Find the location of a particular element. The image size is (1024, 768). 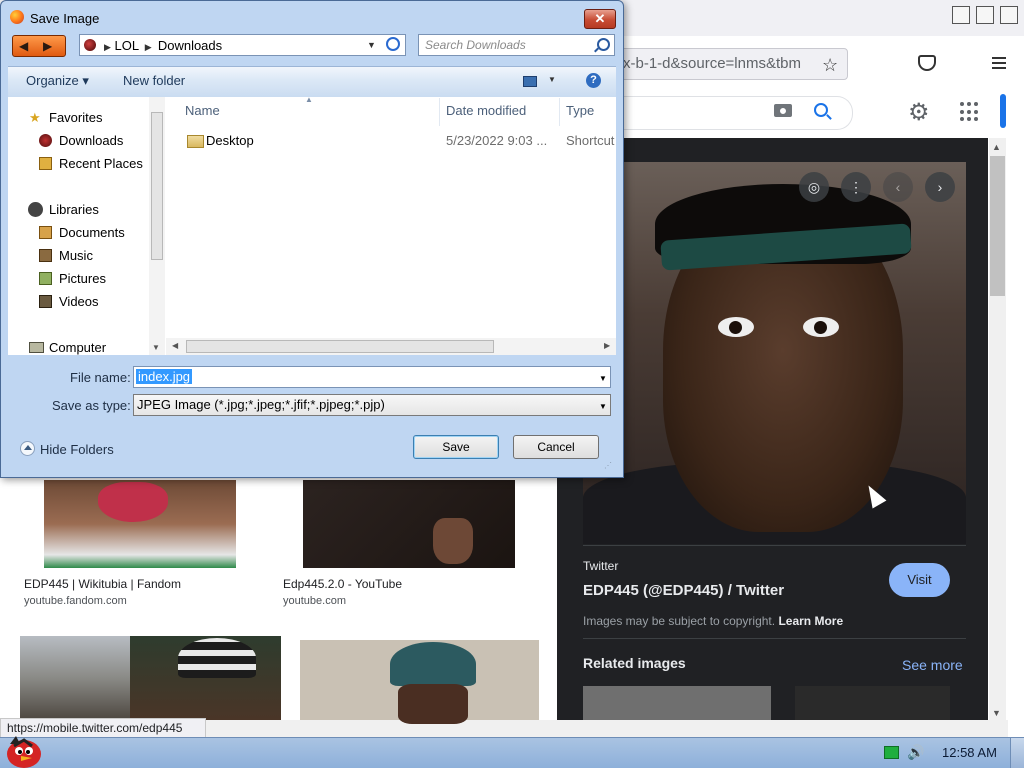

save-button: Save is located at coordinates (456, 447).